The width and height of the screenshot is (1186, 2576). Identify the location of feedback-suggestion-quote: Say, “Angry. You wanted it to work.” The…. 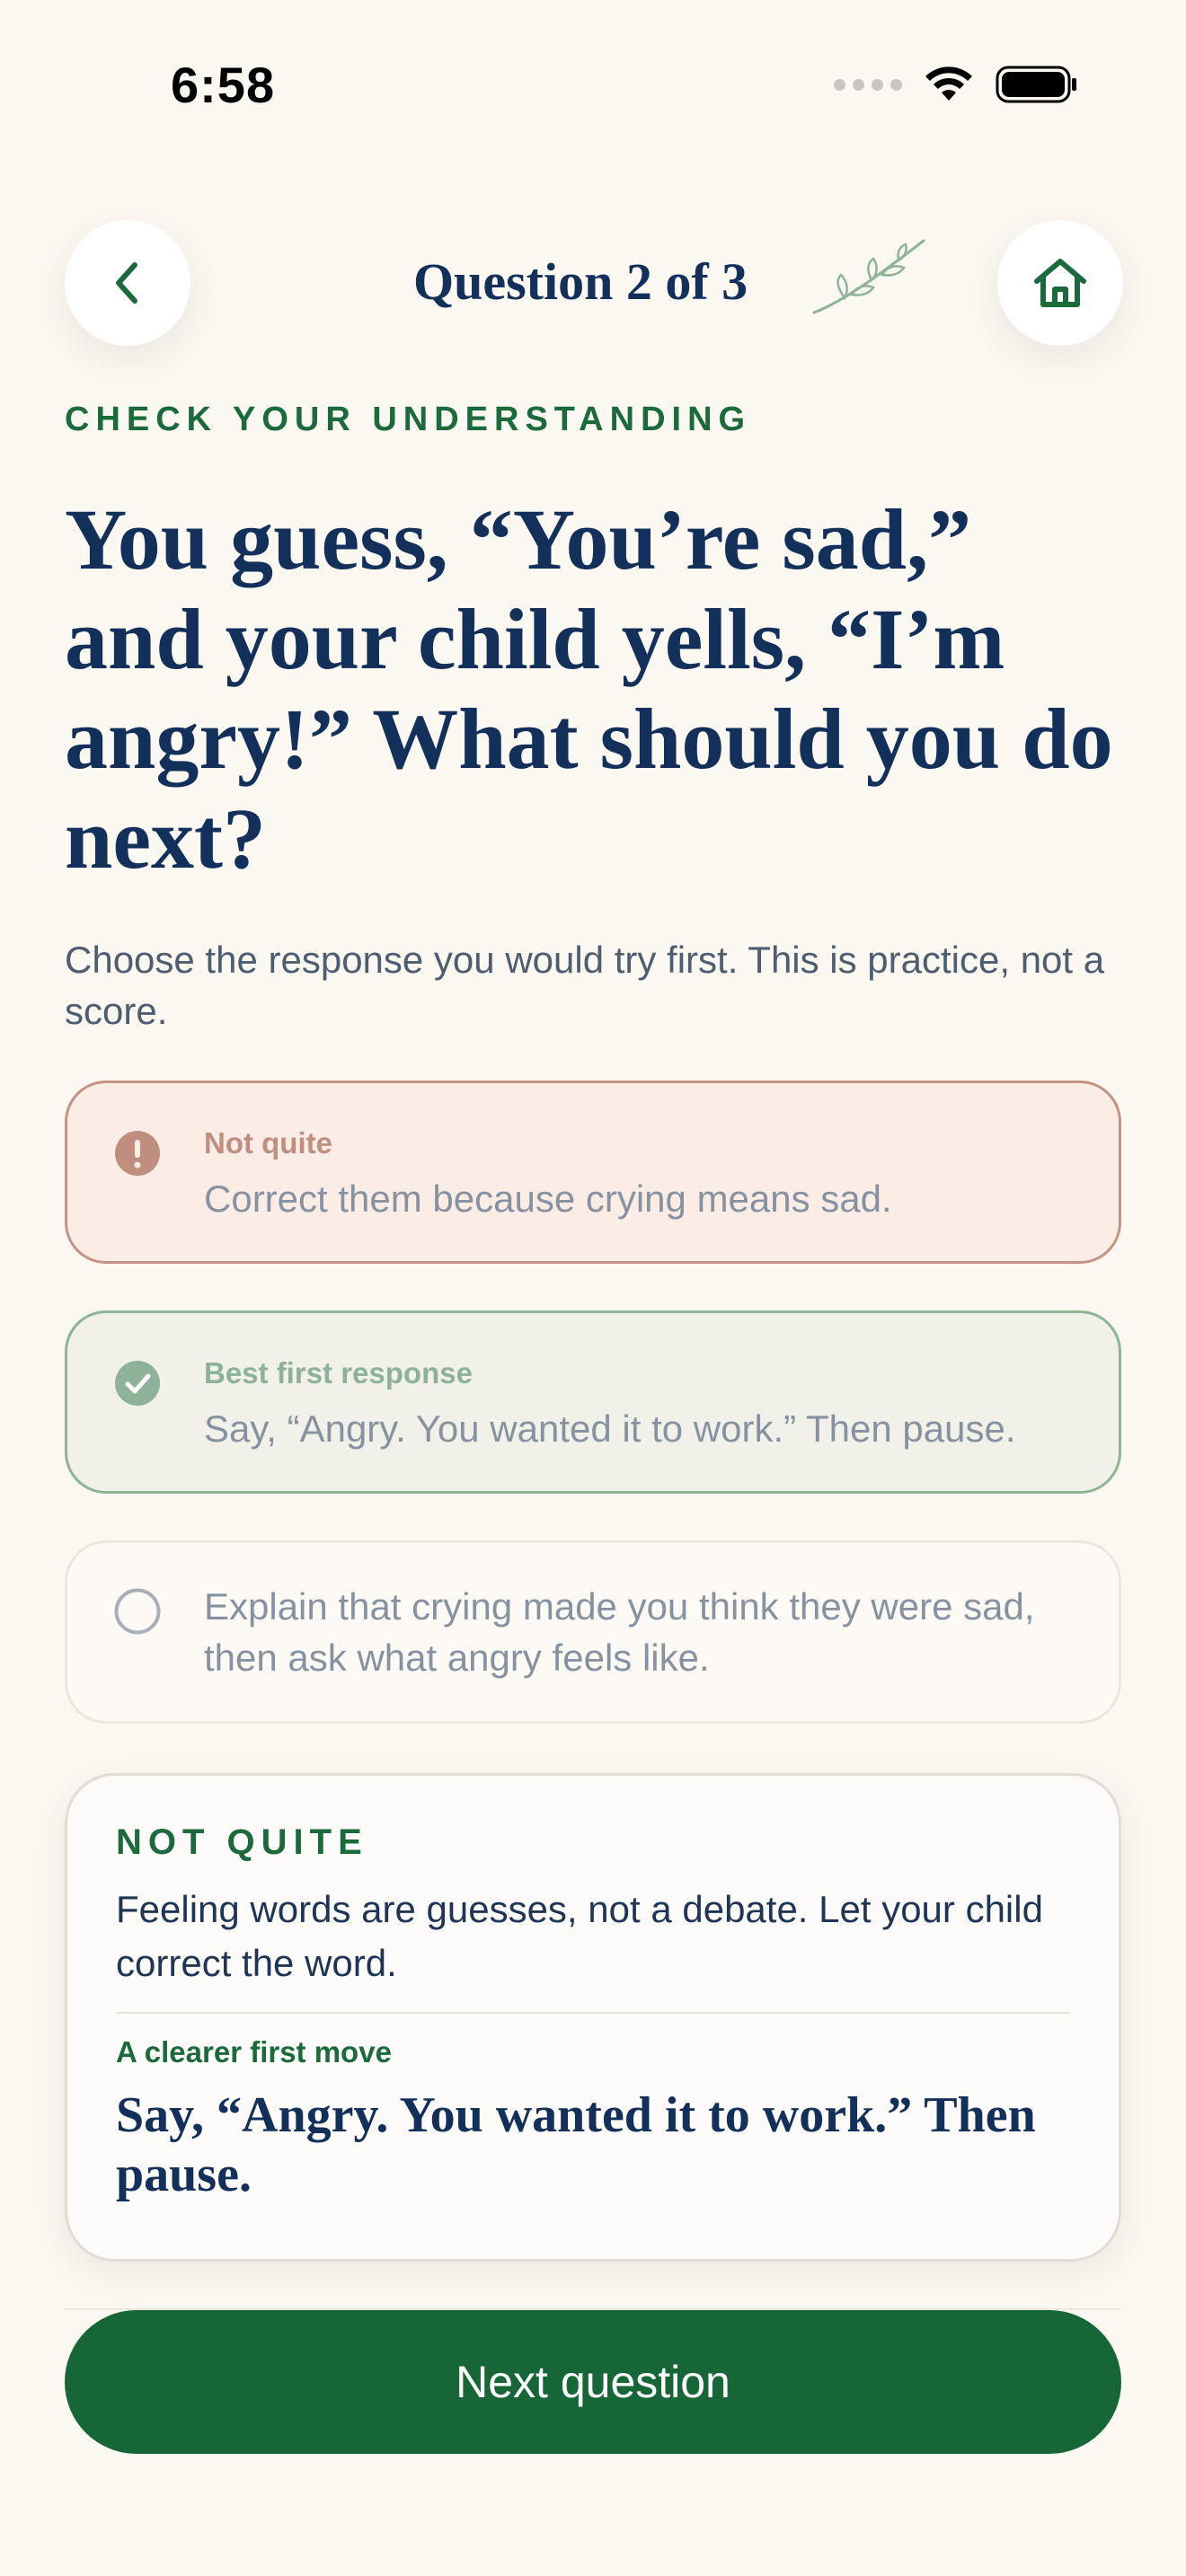
(576, 2144).